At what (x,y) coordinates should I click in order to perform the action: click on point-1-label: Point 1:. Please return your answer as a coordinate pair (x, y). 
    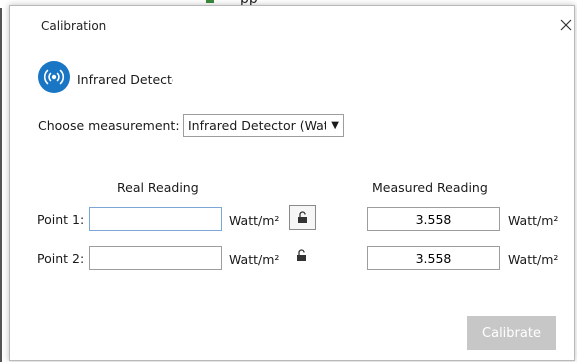
    Looking at the image, I should click on (61, 219).